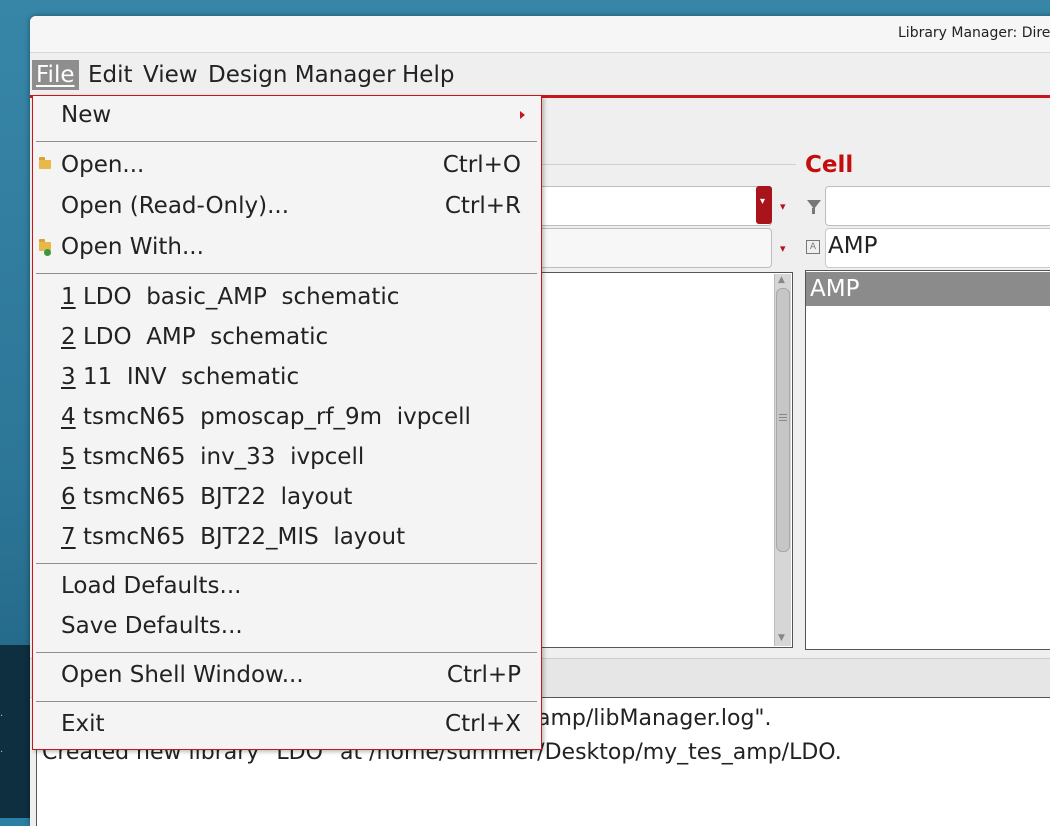 The image size is (1050, 826). What do you see at coordinates (540, 74) in the screenshot?
I see `menu-bar: File Edit View Design Manager Help` at bounding box center [540, 74].